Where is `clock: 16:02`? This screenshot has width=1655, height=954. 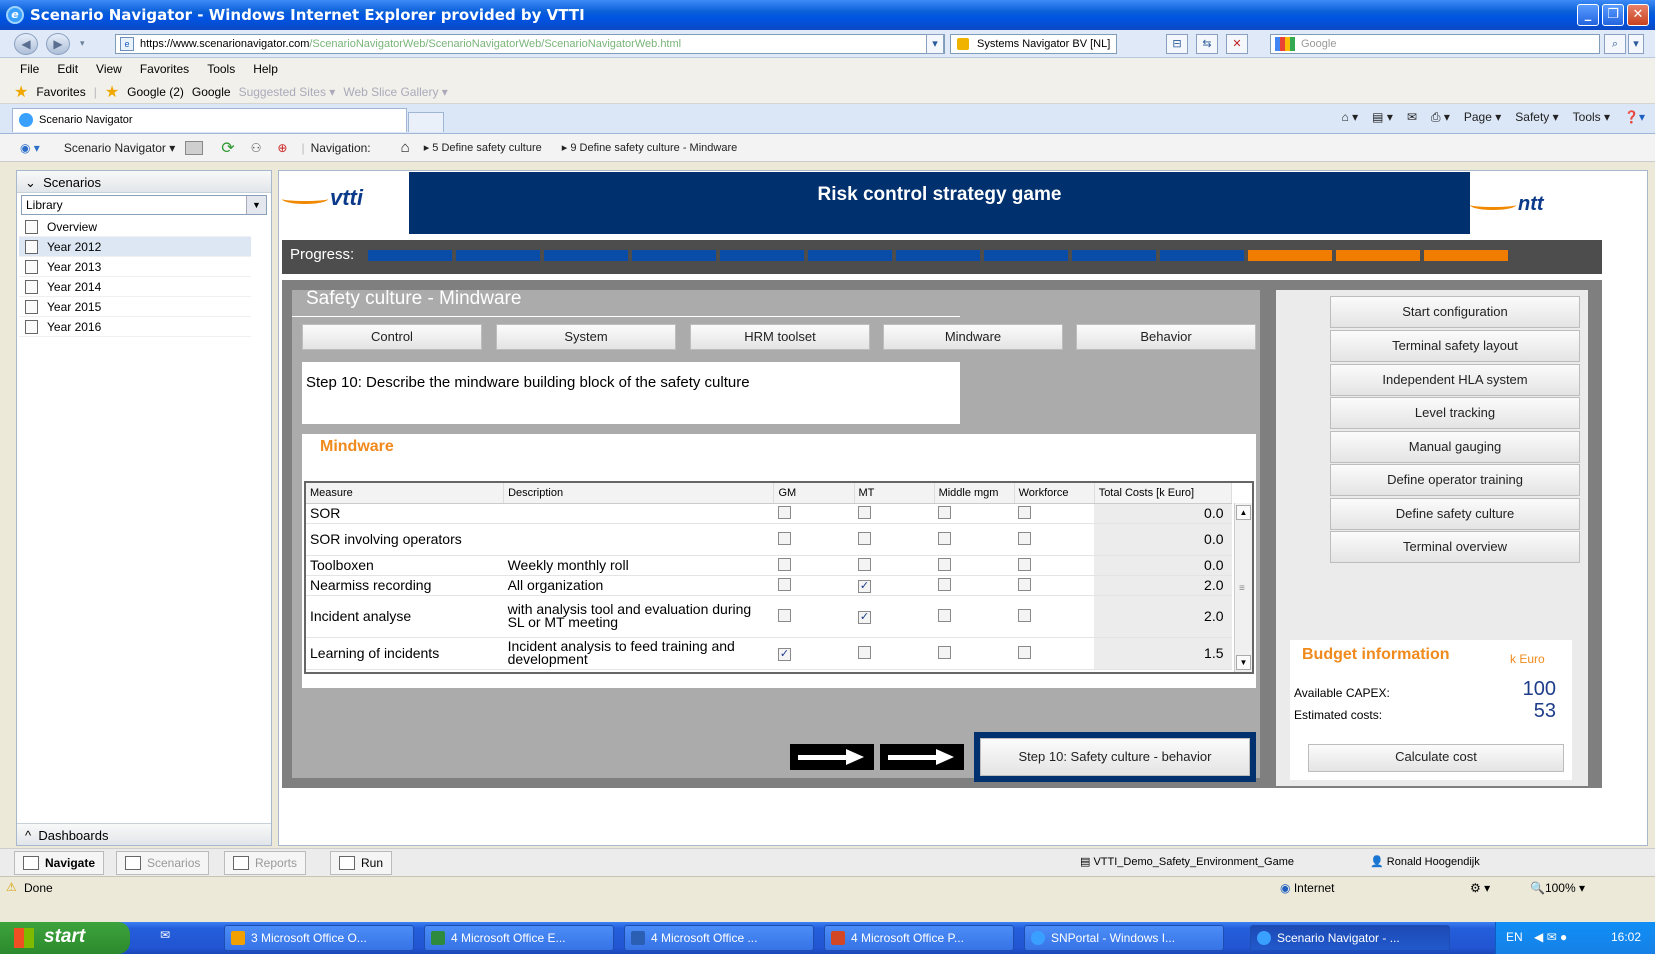
clock: 16:02 is located at coordinates (1626, 937).